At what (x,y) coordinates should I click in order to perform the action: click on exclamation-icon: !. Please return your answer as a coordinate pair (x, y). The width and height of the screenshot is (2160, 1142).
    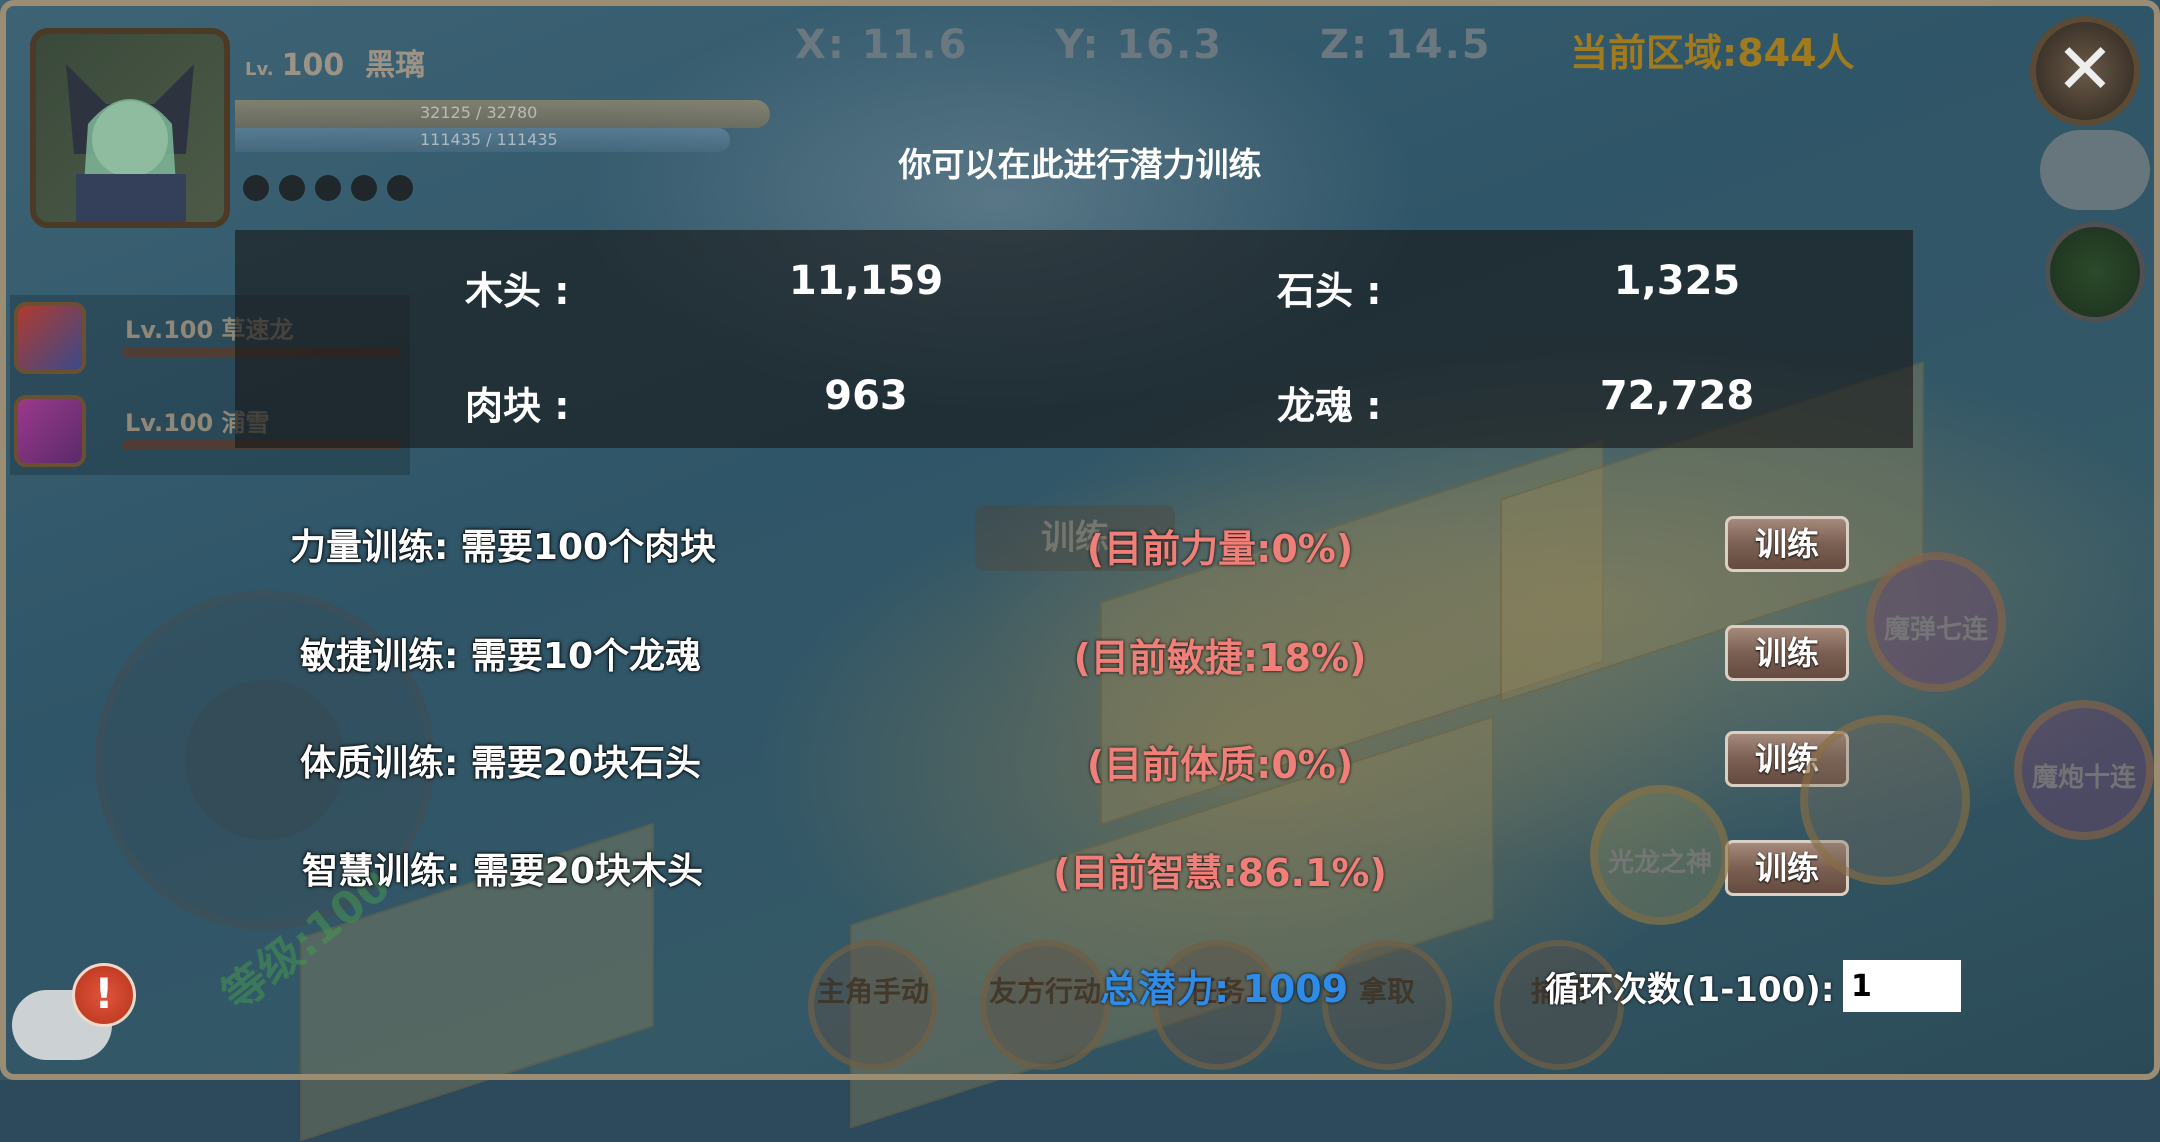
    Looking at the image, I should click on (104, 995).